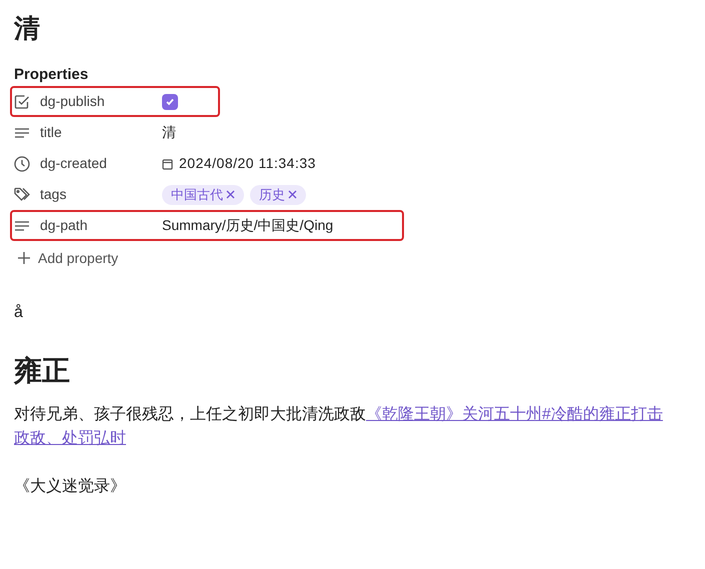 This screenshot has height=569, width=705. What do you see at coordinates (339, 426) in the screenshot?
I see `paragraph: 对待兄弟、孩子很残忍，上任之初即大批清洗政敌《乾隆王朝》关河五十州#冷酷的雍正打击 政敌、处罚弘时` at bounding box center [339, 426].